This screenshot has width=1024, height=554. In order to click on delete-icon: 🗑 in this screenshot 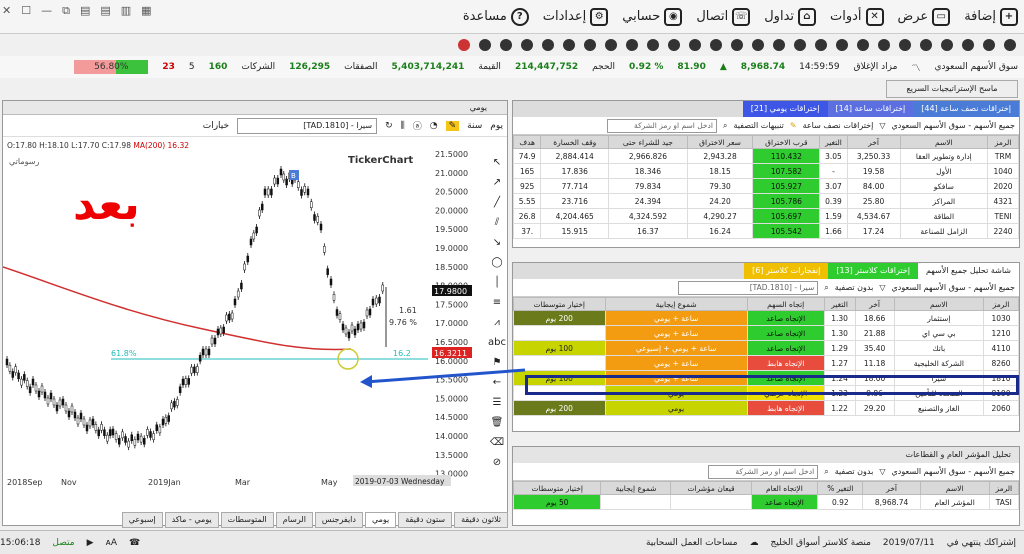, I will do `click(497, 422)`.